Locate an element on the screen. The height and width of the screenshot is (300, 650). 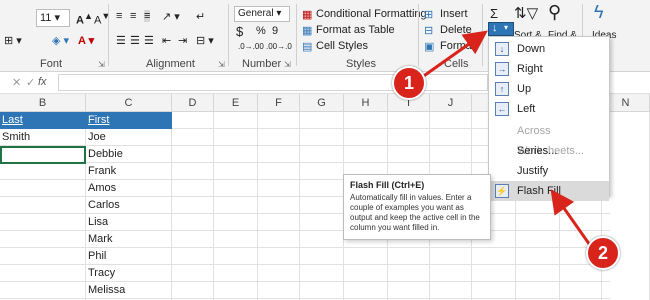
callout-badge-2: 2 is located at coordinates (603, 253).